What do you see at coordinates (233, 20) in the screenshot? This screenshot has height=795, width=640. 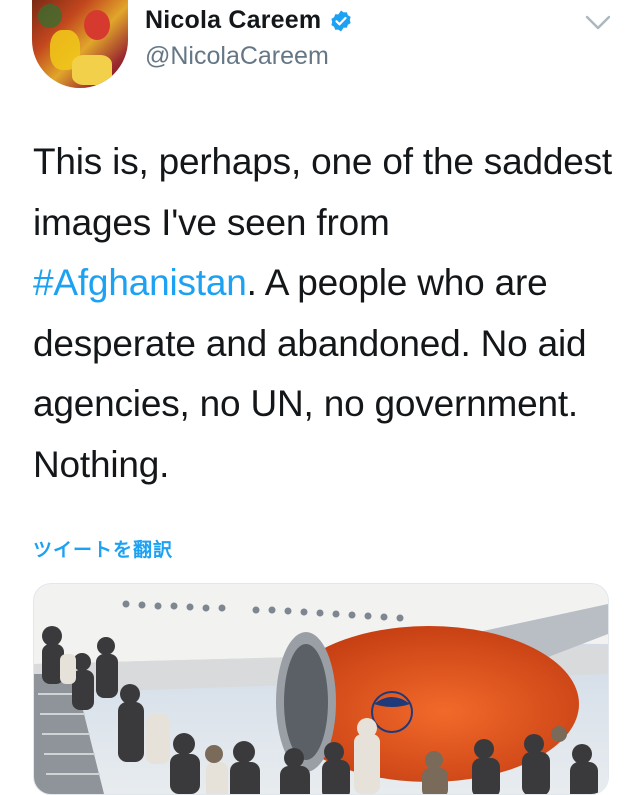 I see `display-name: Nicola Careem` at bounding box center [233, 20].